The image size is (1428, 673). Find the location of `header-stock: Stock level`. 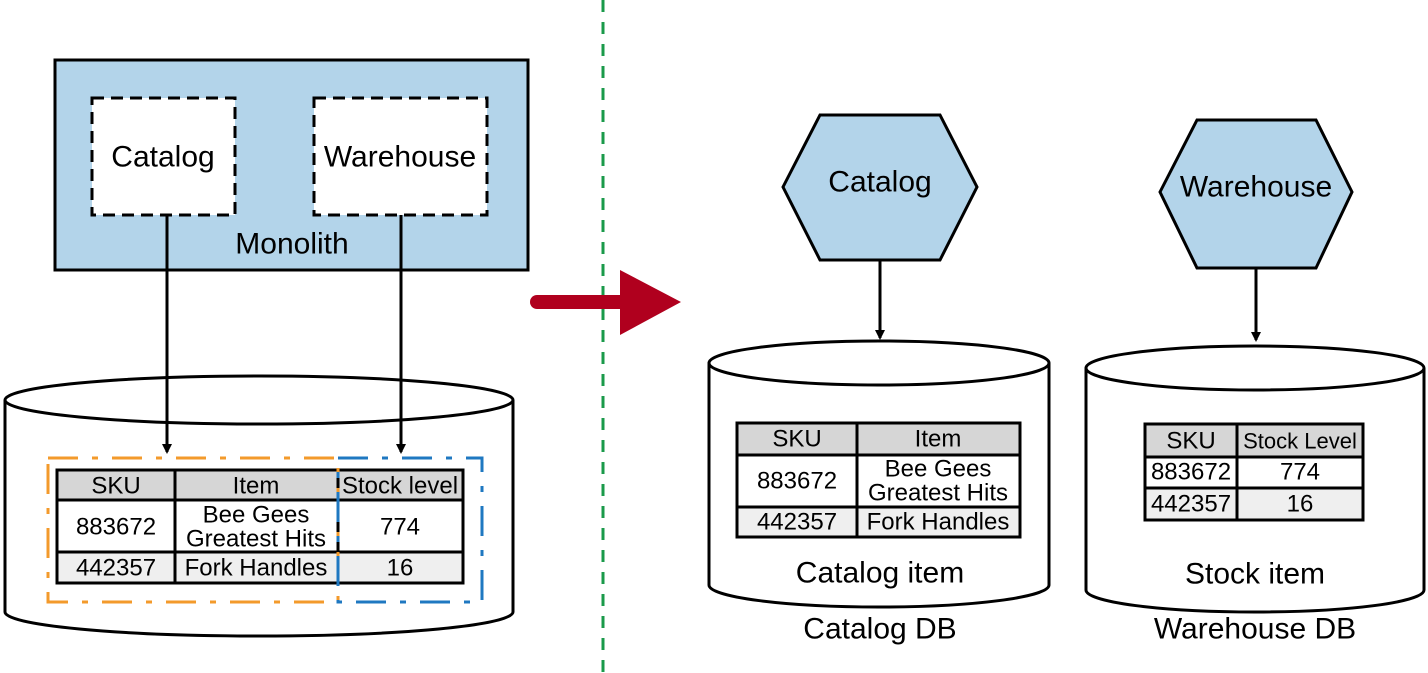

header-stock: Stock level is located at coordinates (400, 486).